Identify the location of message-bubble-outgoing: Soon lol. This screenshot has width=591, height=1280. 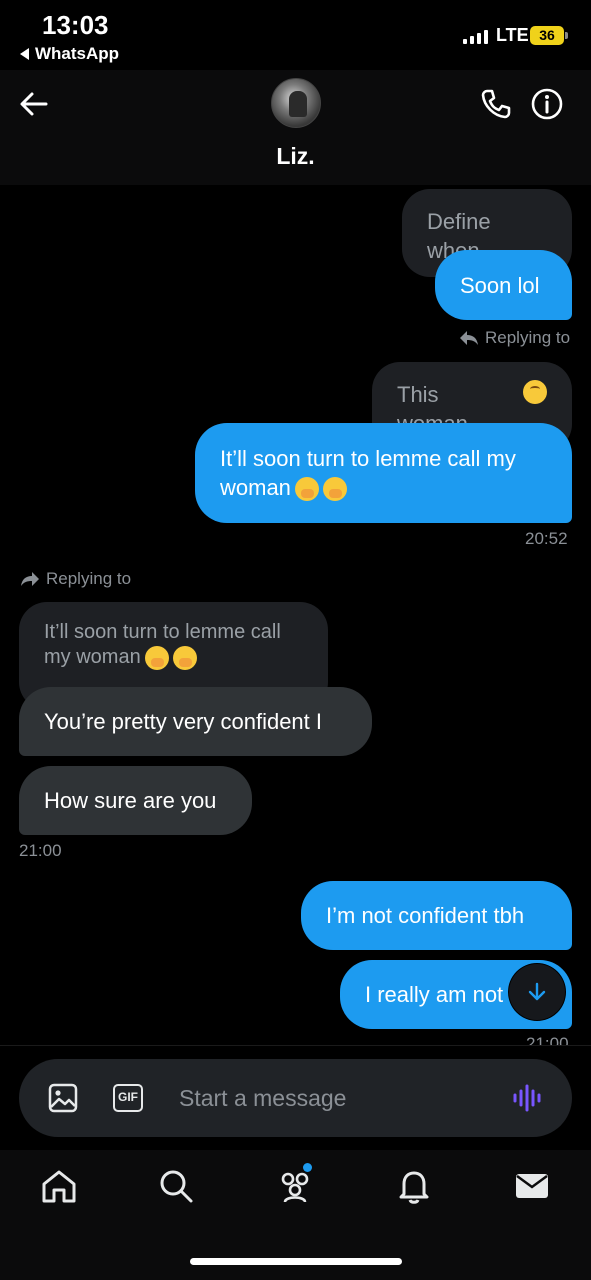
(503, 285).